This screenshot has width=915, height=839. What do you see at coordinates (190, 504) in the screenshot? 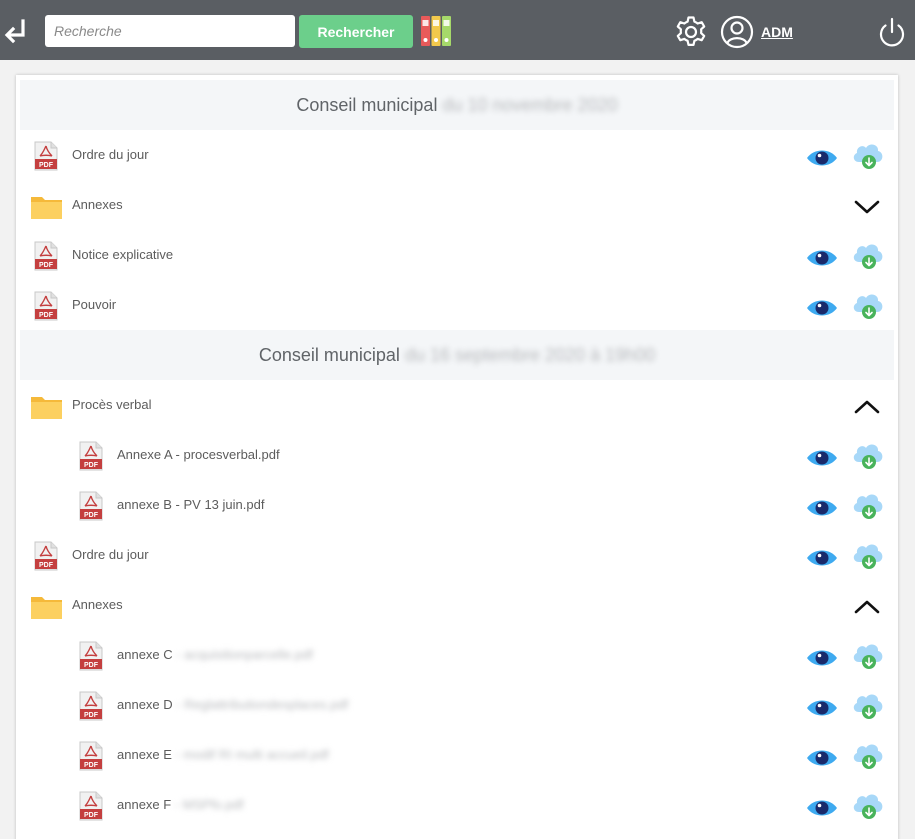
I see `document-label: annexe B - PV 13 juin.pdf` at bounding box center [190, 504].